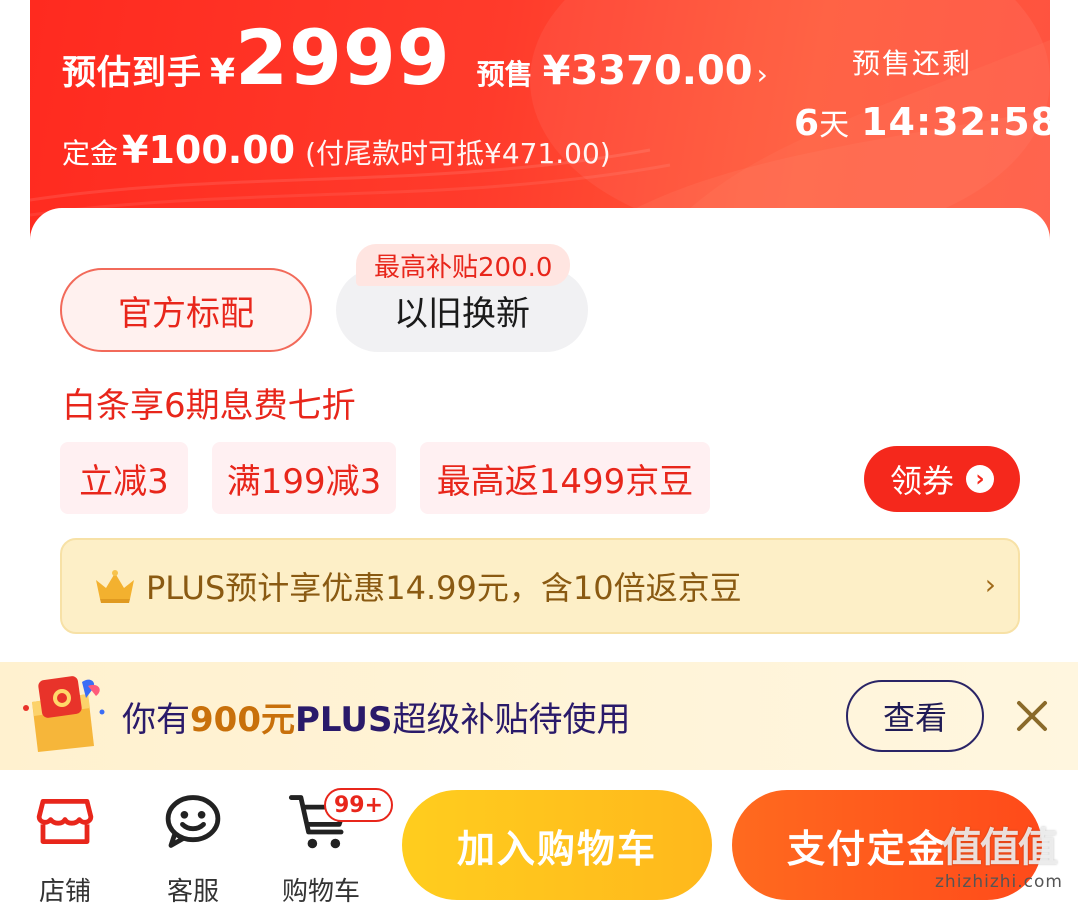  What do you see at coordinates (834, 125) in the screenshot?
I see `countdown-day-unit: 天` at bounding box center [834, 125].